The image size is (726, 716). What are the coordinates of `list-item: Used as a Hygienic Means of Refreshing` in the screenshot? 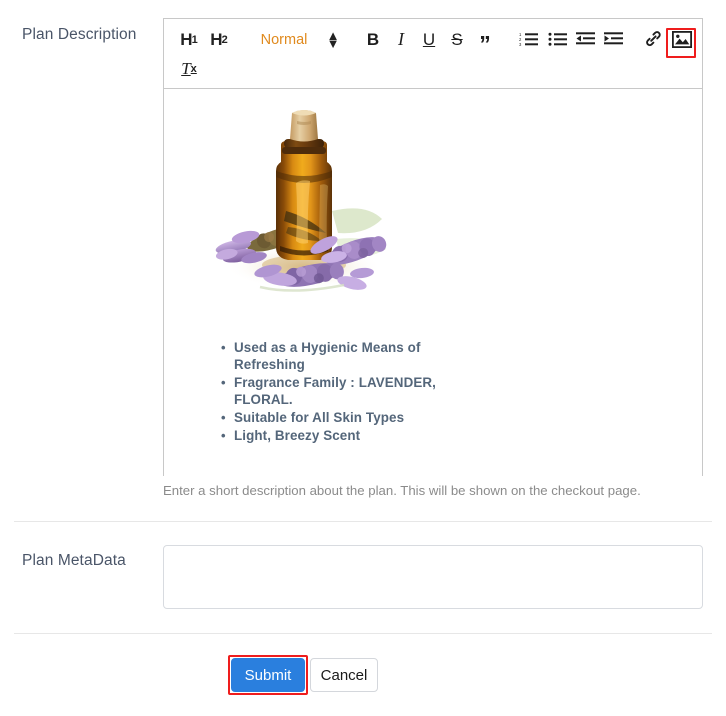 It's located at (341, 356).